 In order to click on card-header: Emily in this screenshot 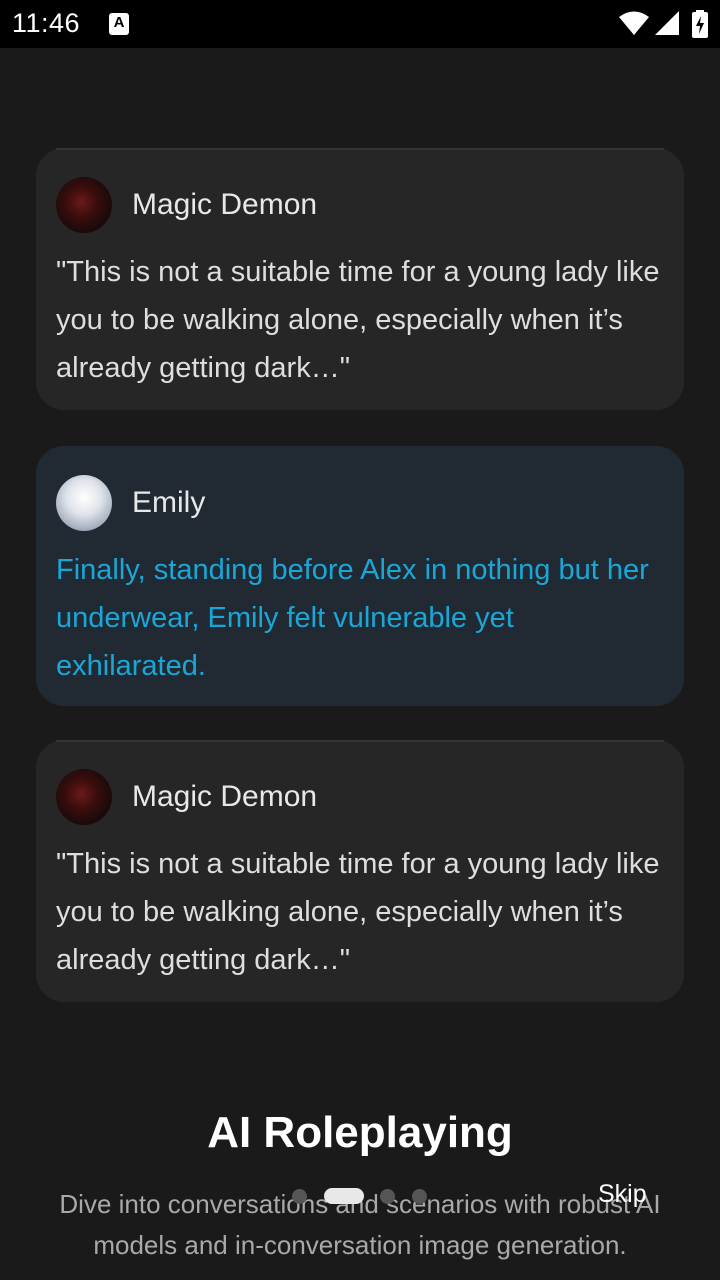, I will do `click(360, 503)`.